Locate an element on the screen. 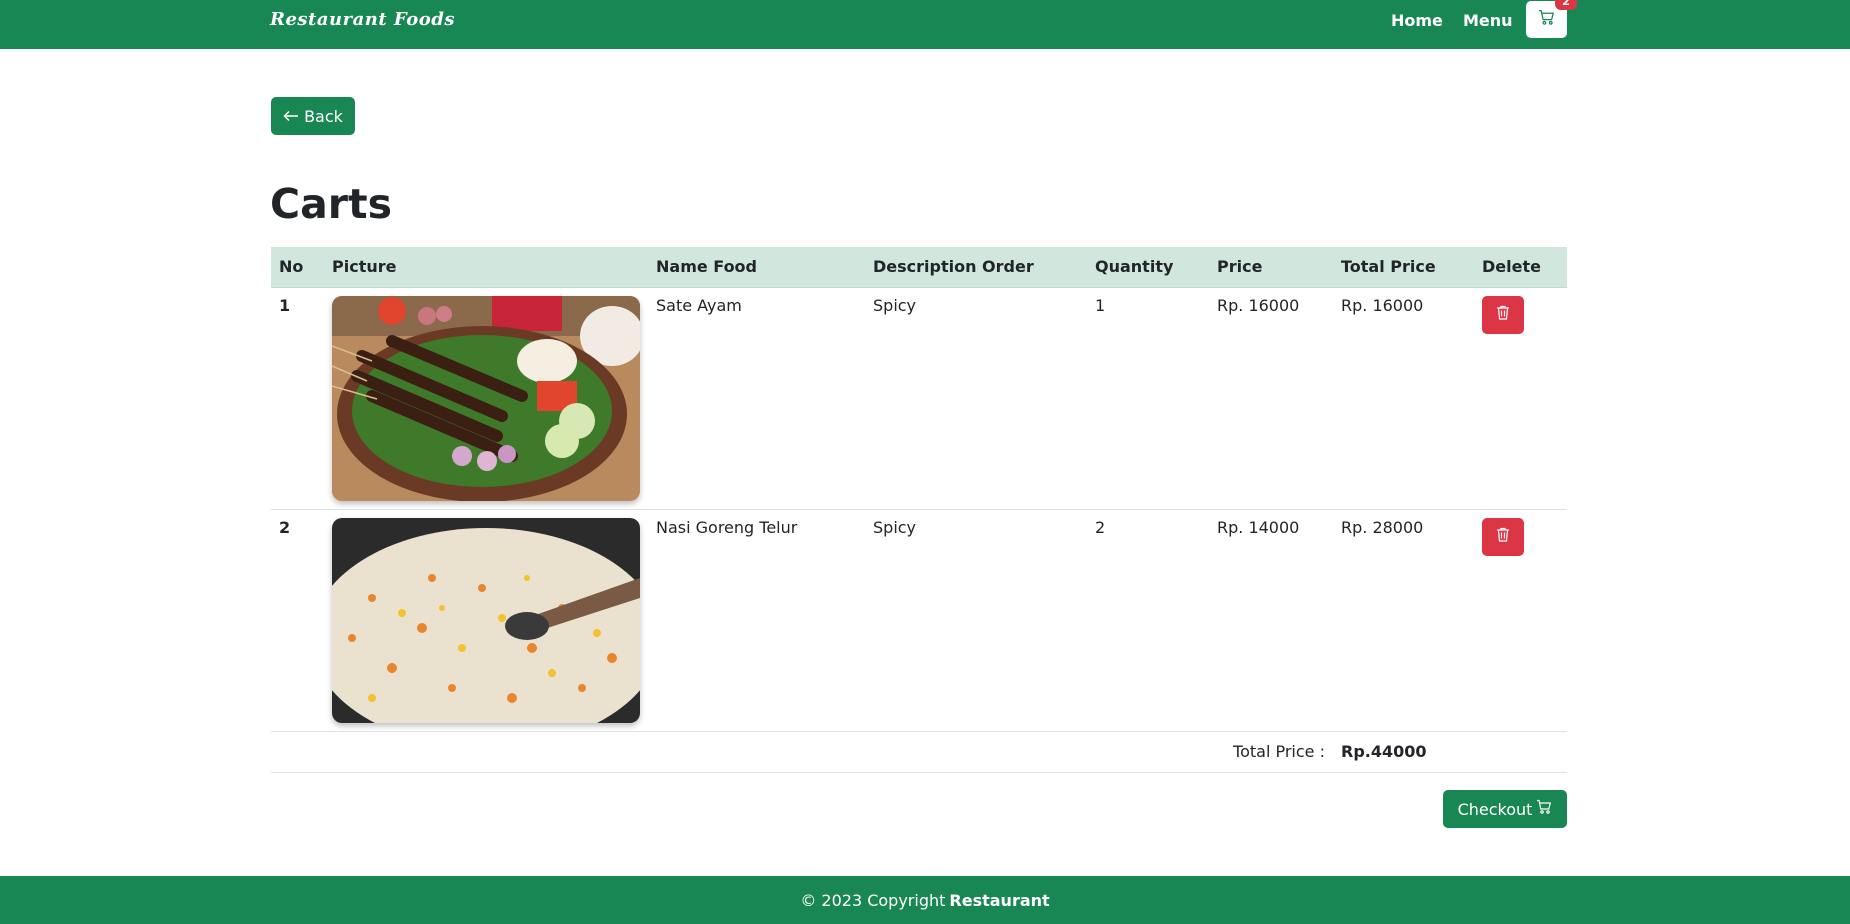  row-price: Rp. 16000 is located at coordinates (1271, 398).